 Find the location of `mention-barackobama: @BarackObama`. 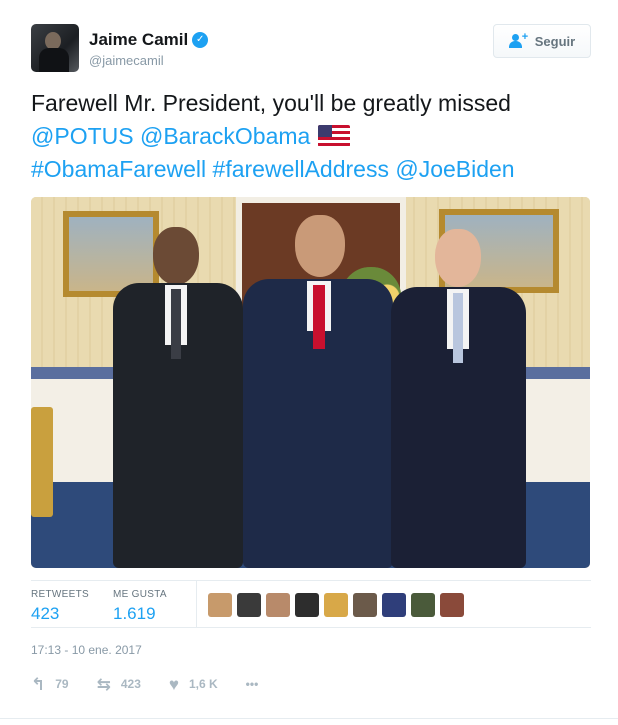

mention-barackobama: @BarackObama is located at coordinates (225, 136).